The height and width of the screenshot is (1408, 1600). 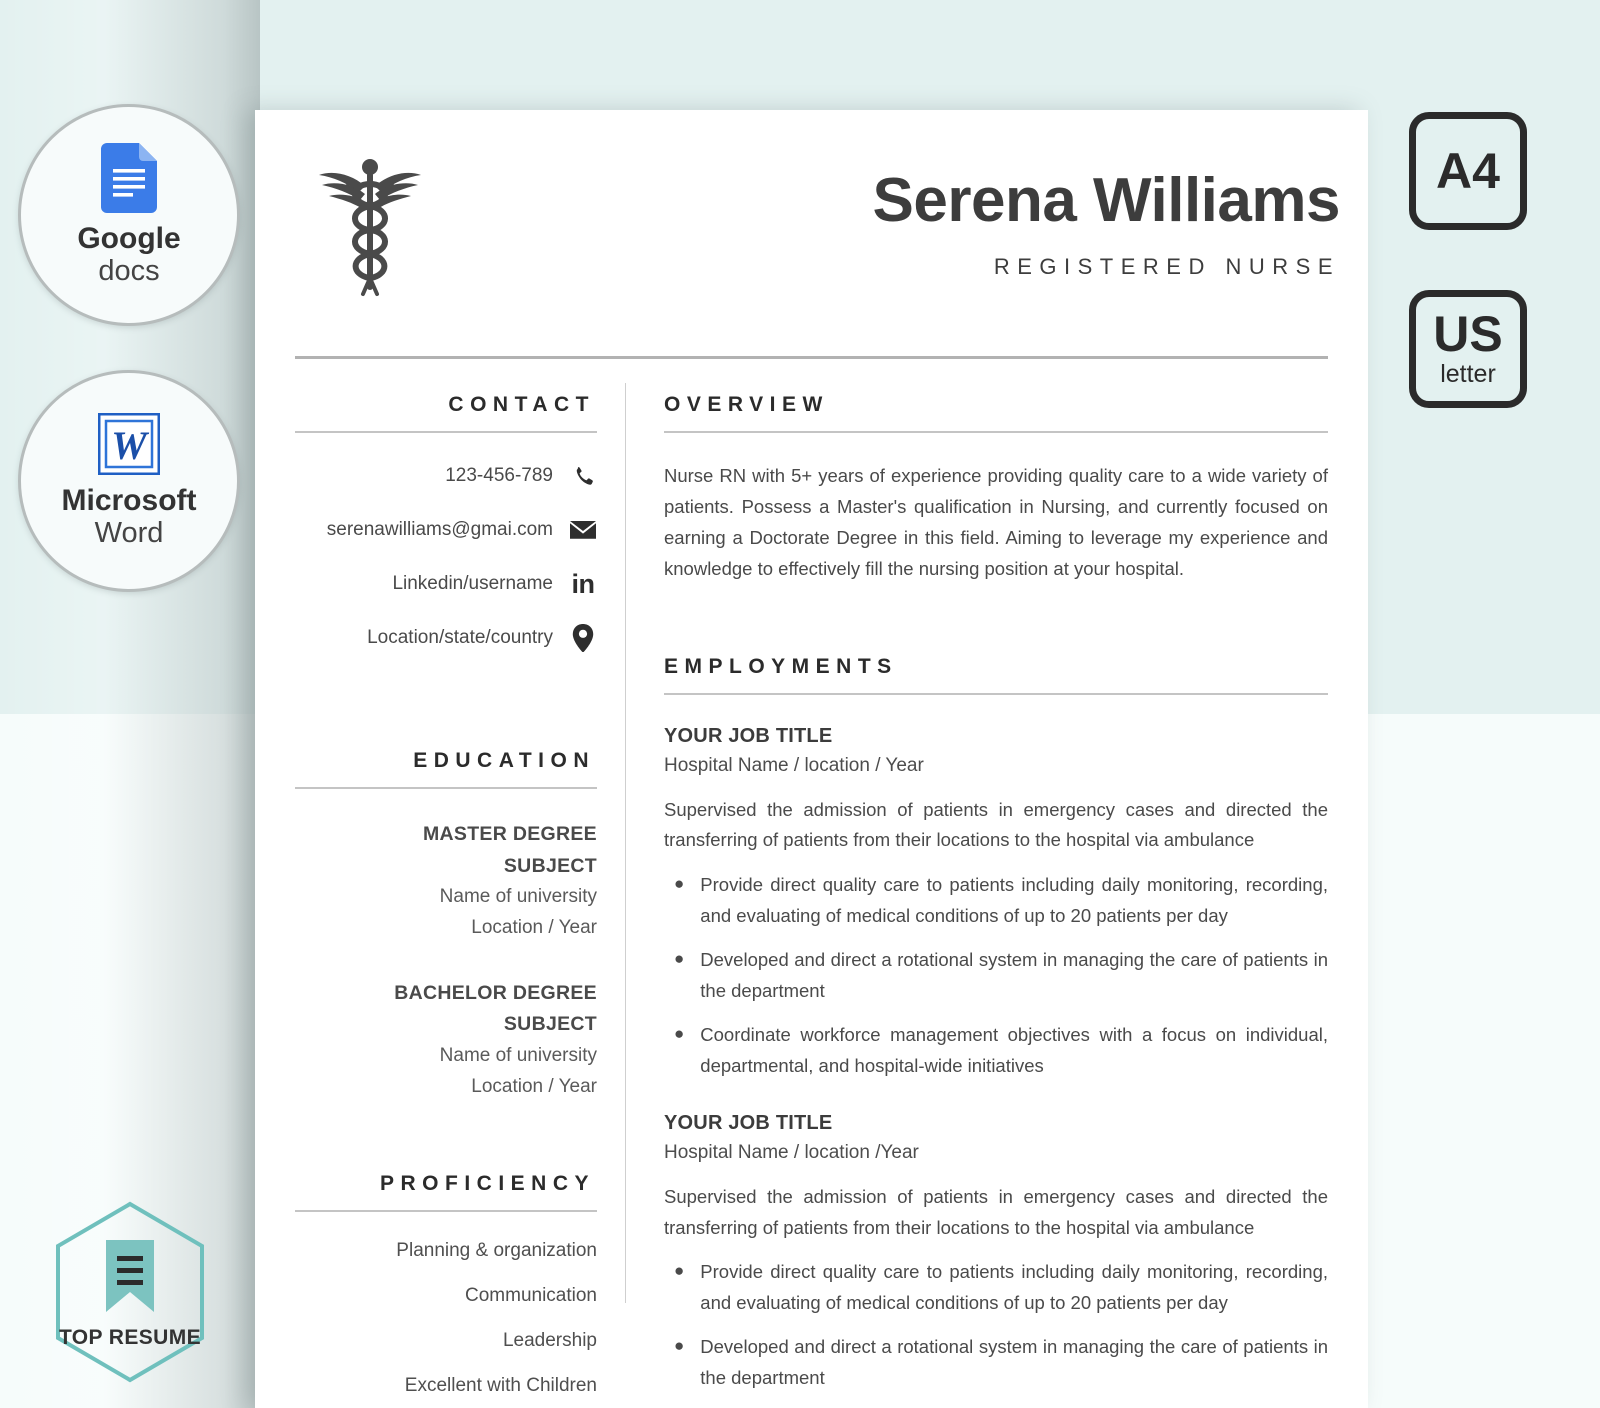 I want to click on proficiency-item: Excellent with Children, so click(x=500, y=1386).